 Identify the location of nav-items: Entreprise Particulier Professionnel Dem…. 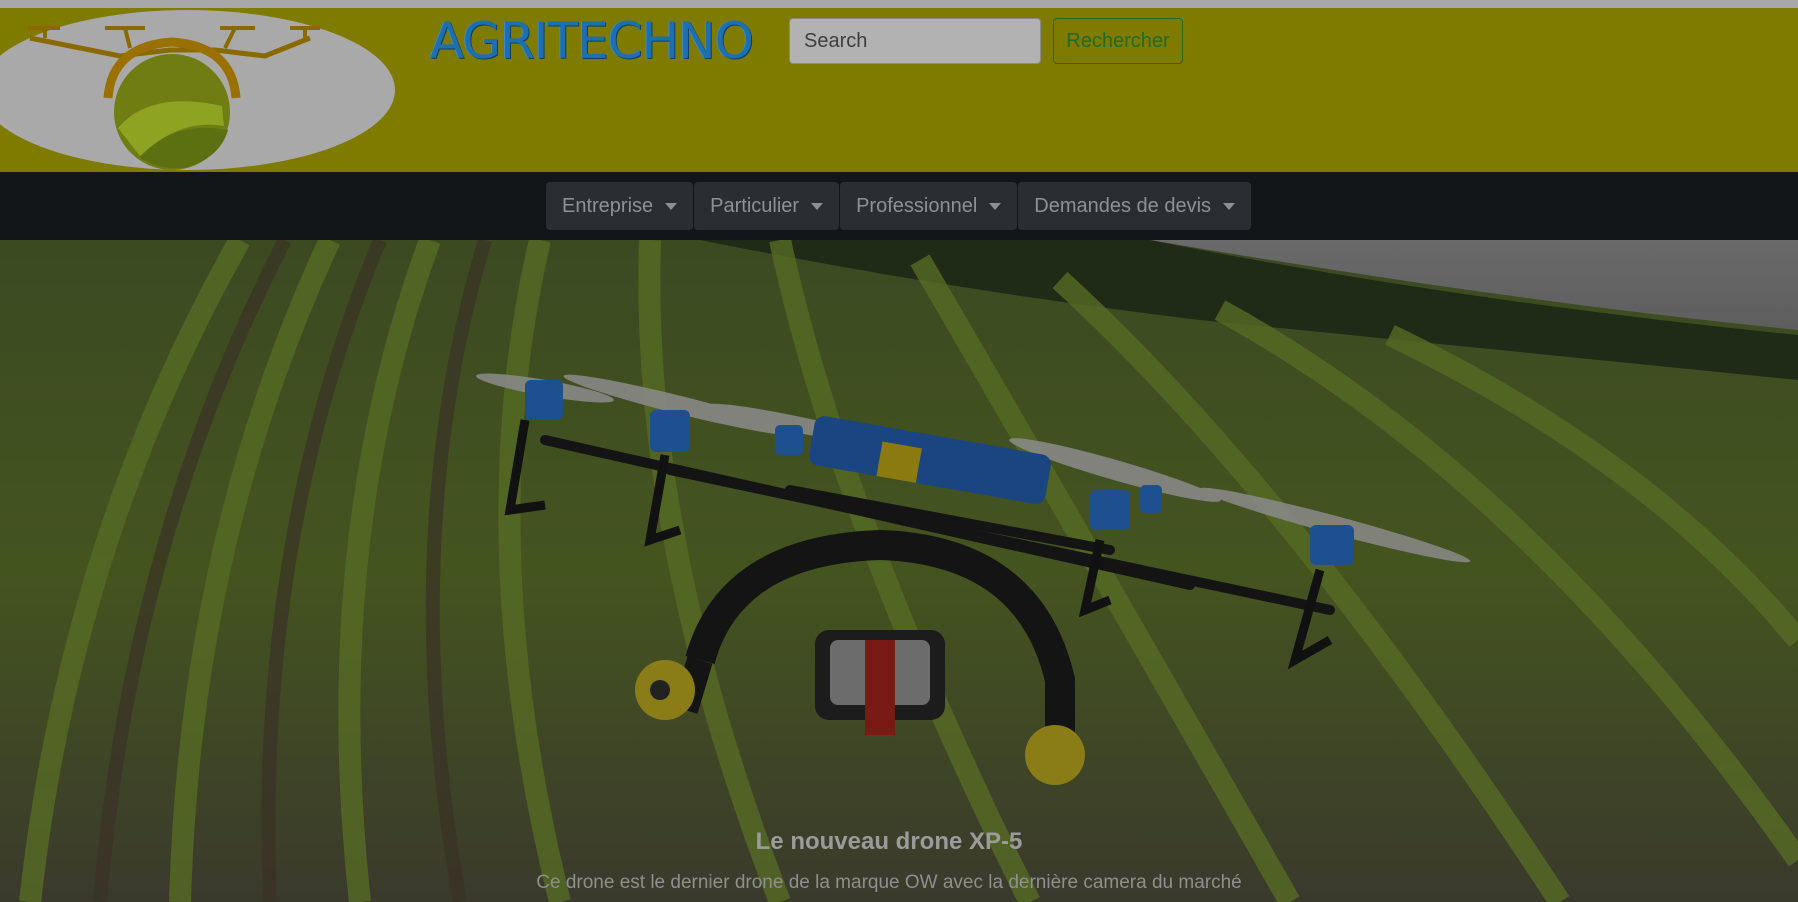
(899, 206).